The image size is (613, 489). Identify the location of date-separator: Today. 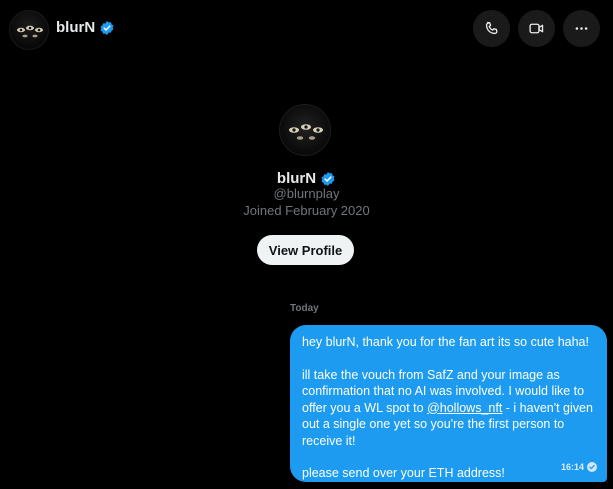
(304, 308).